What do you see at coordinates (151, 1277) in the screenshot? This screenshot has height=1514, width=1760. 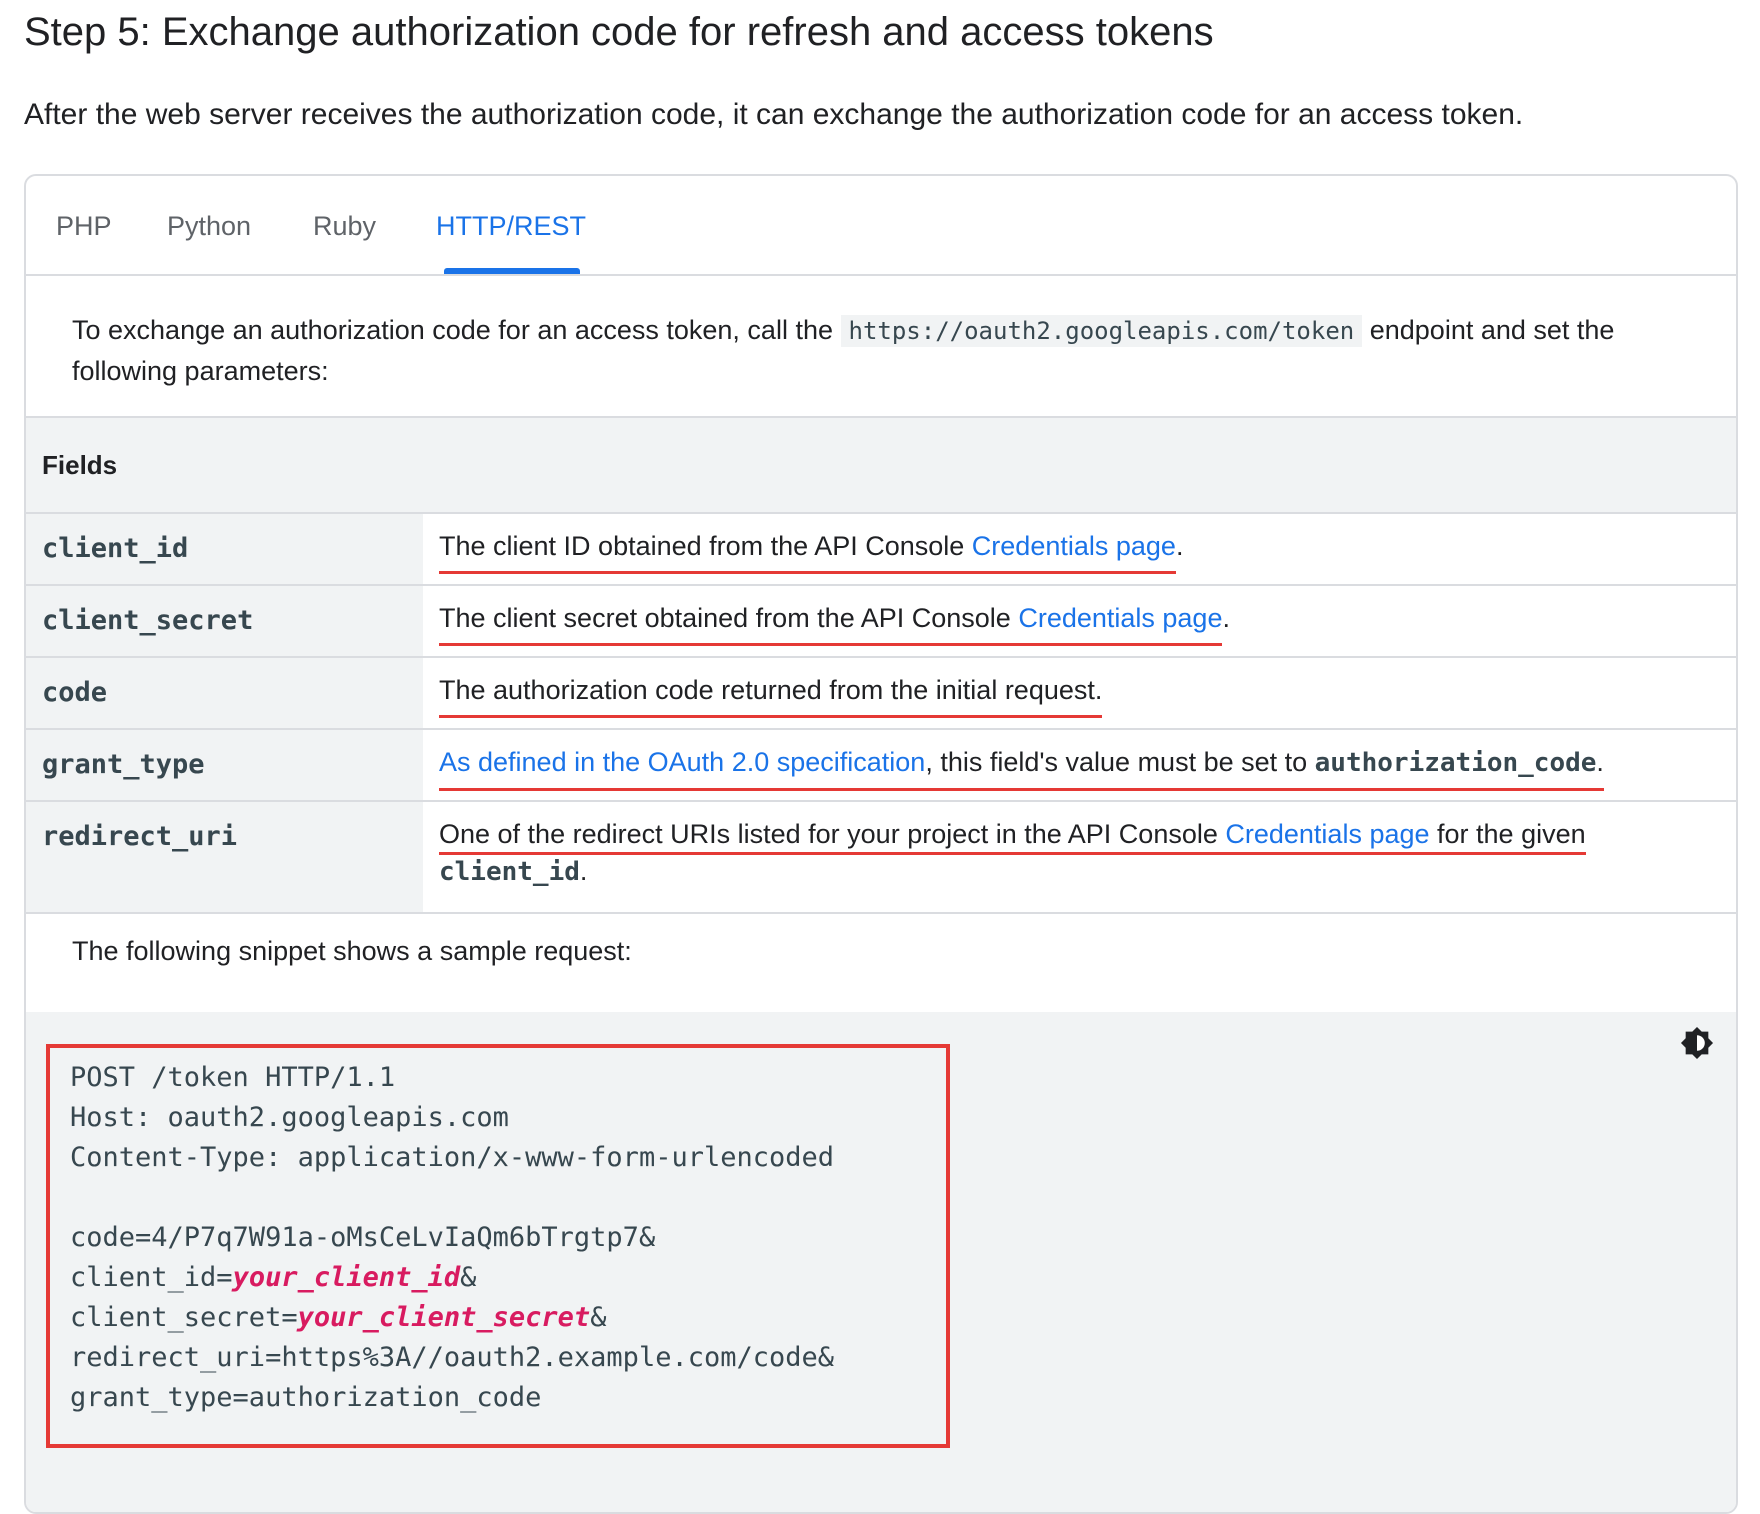 I see `code-line: client_id=` at bounding box center [151, 1277].